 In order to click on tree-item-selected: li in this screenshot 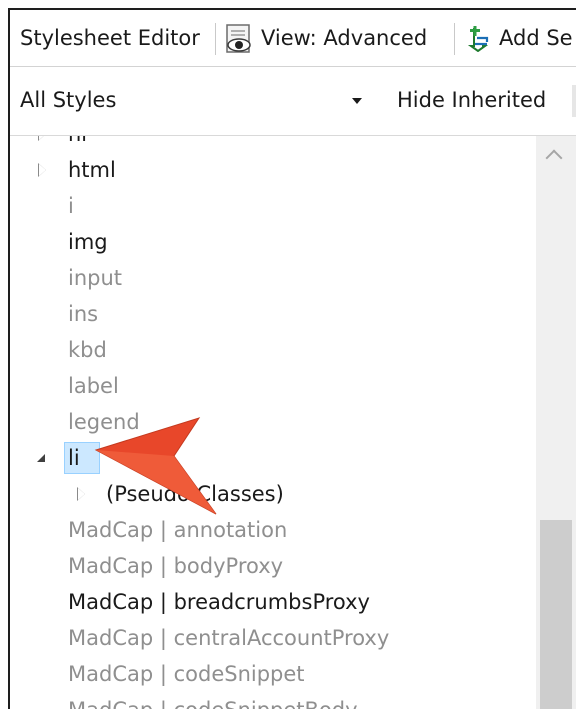, I will do `click(273, 458)`.